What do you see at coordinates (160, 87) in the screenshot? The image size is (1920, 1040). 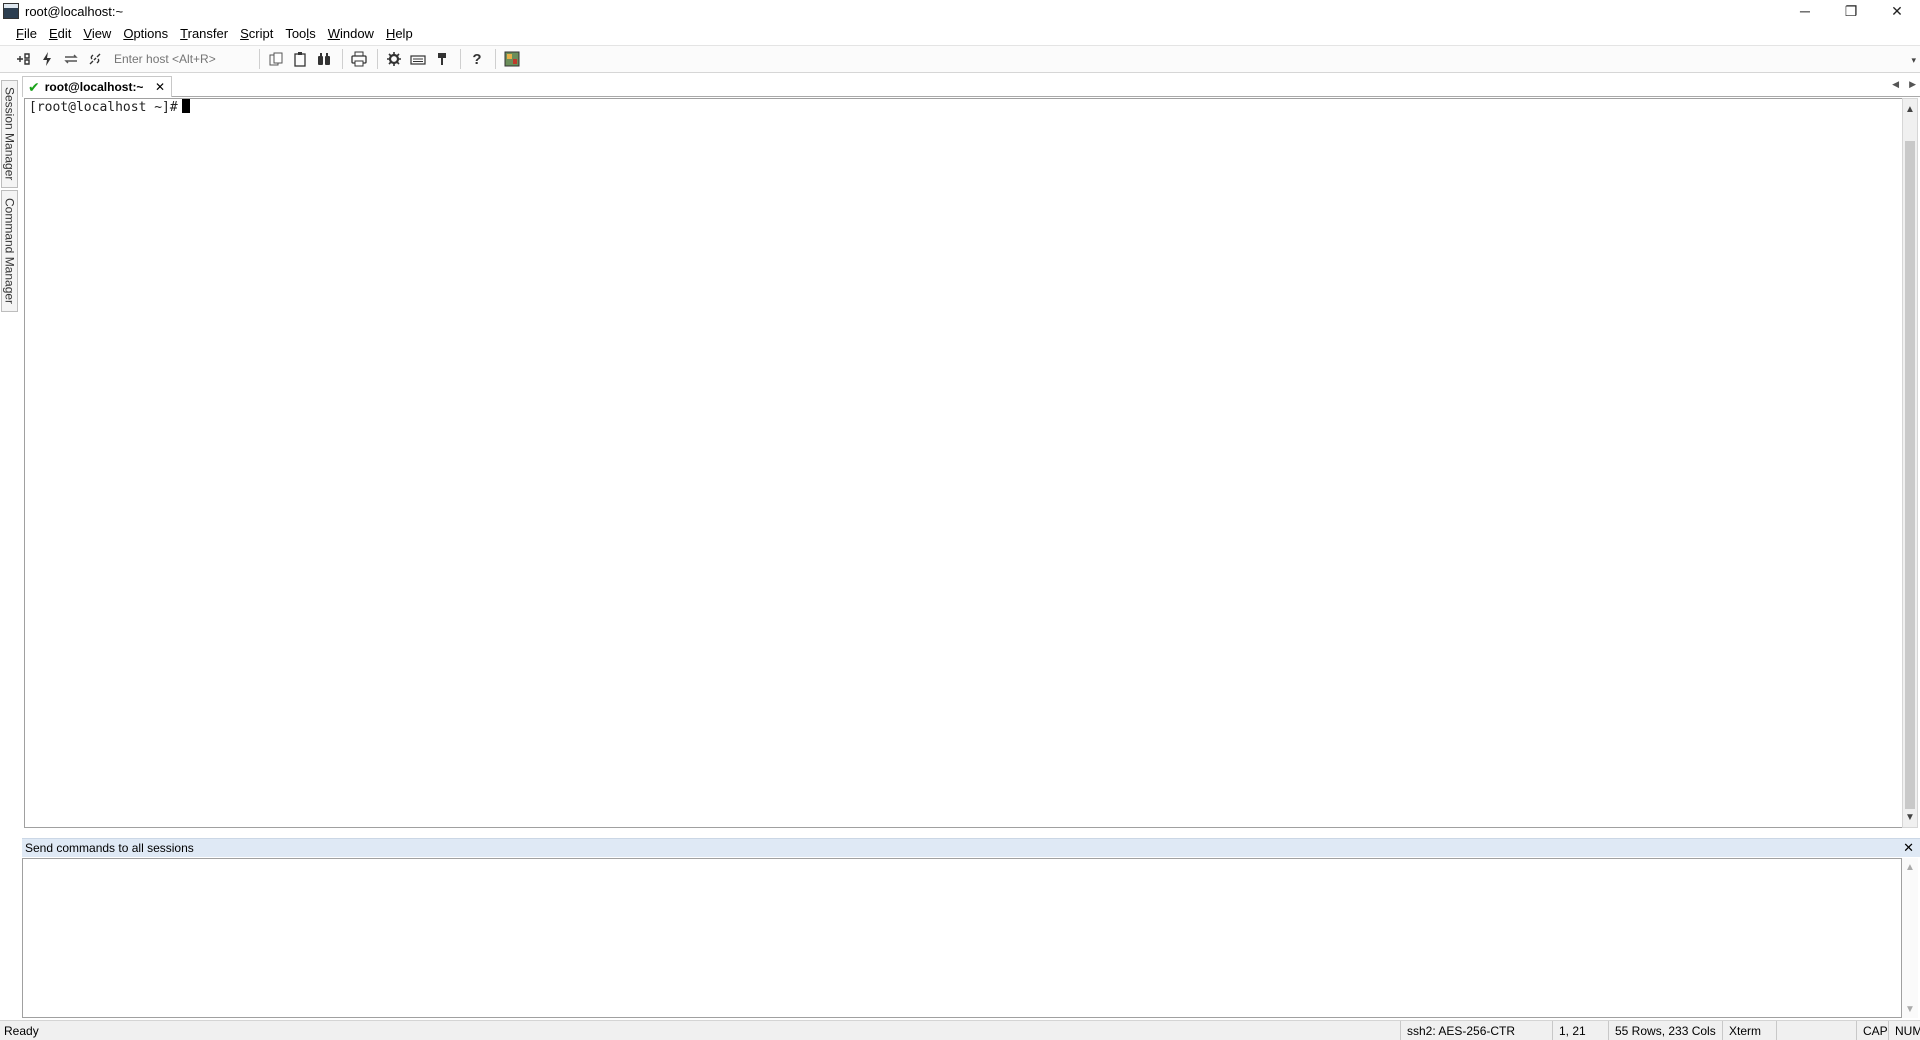 I see `session-tab-close-icon: ✕` at bounding box center [160, 87].